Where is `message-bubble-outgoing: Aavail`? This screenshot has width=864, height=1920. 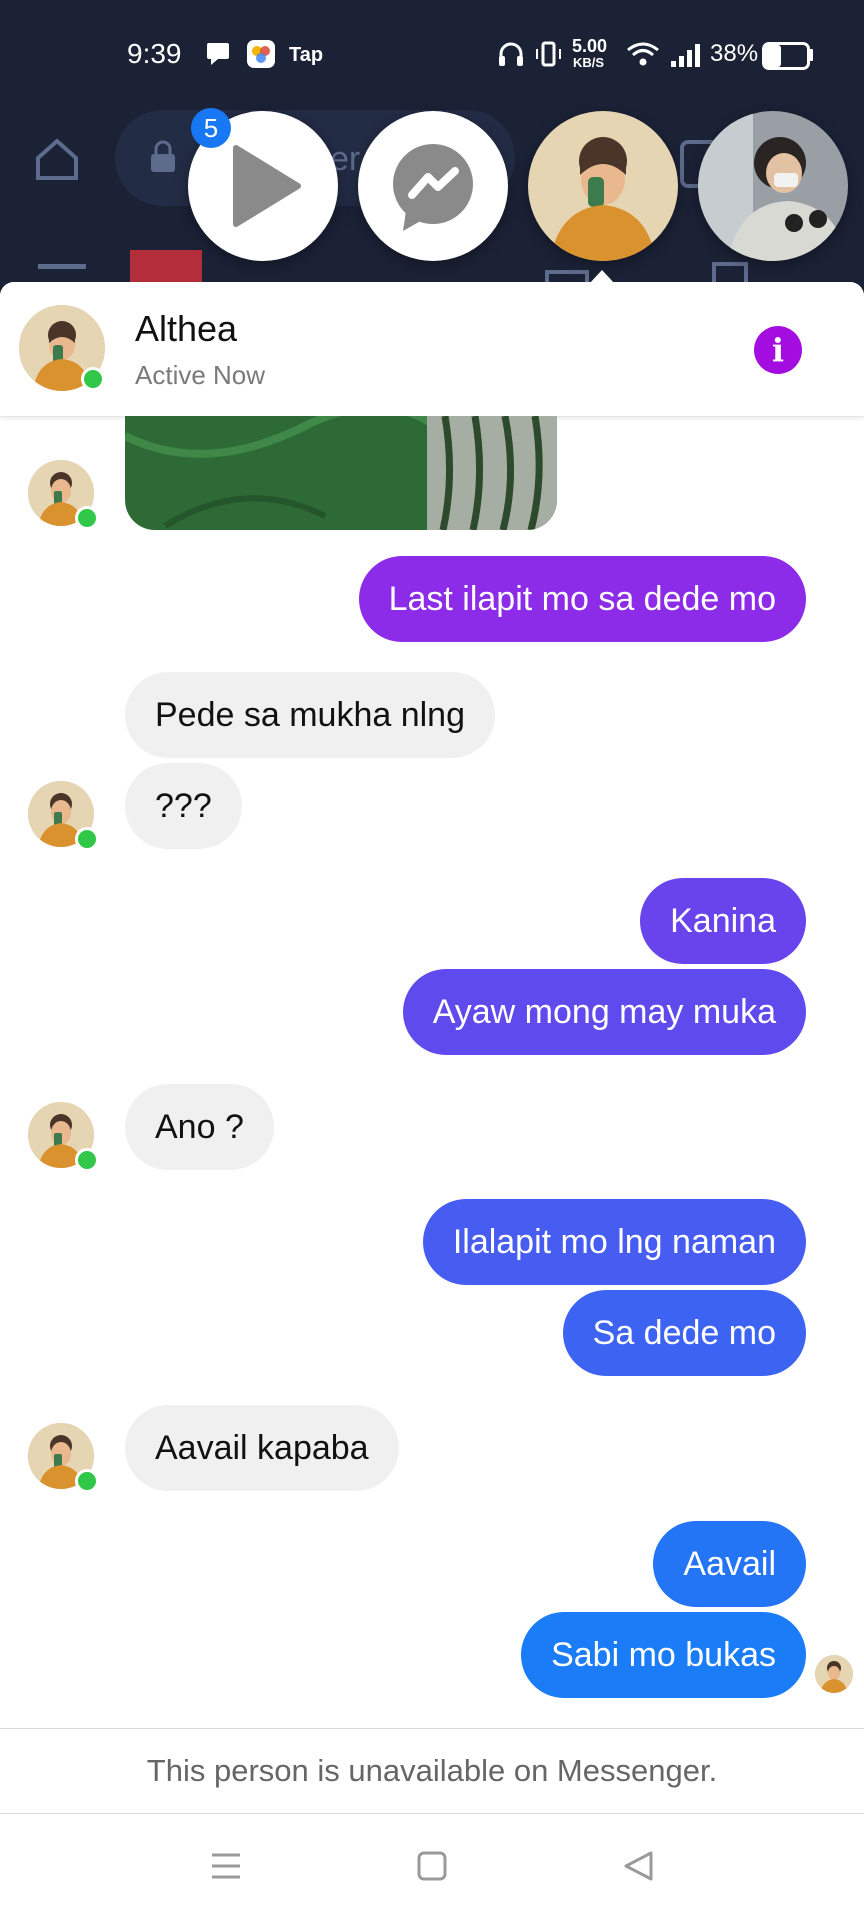 message-bubble-outgoing: Aavail is located at coordinates (729, 1564).